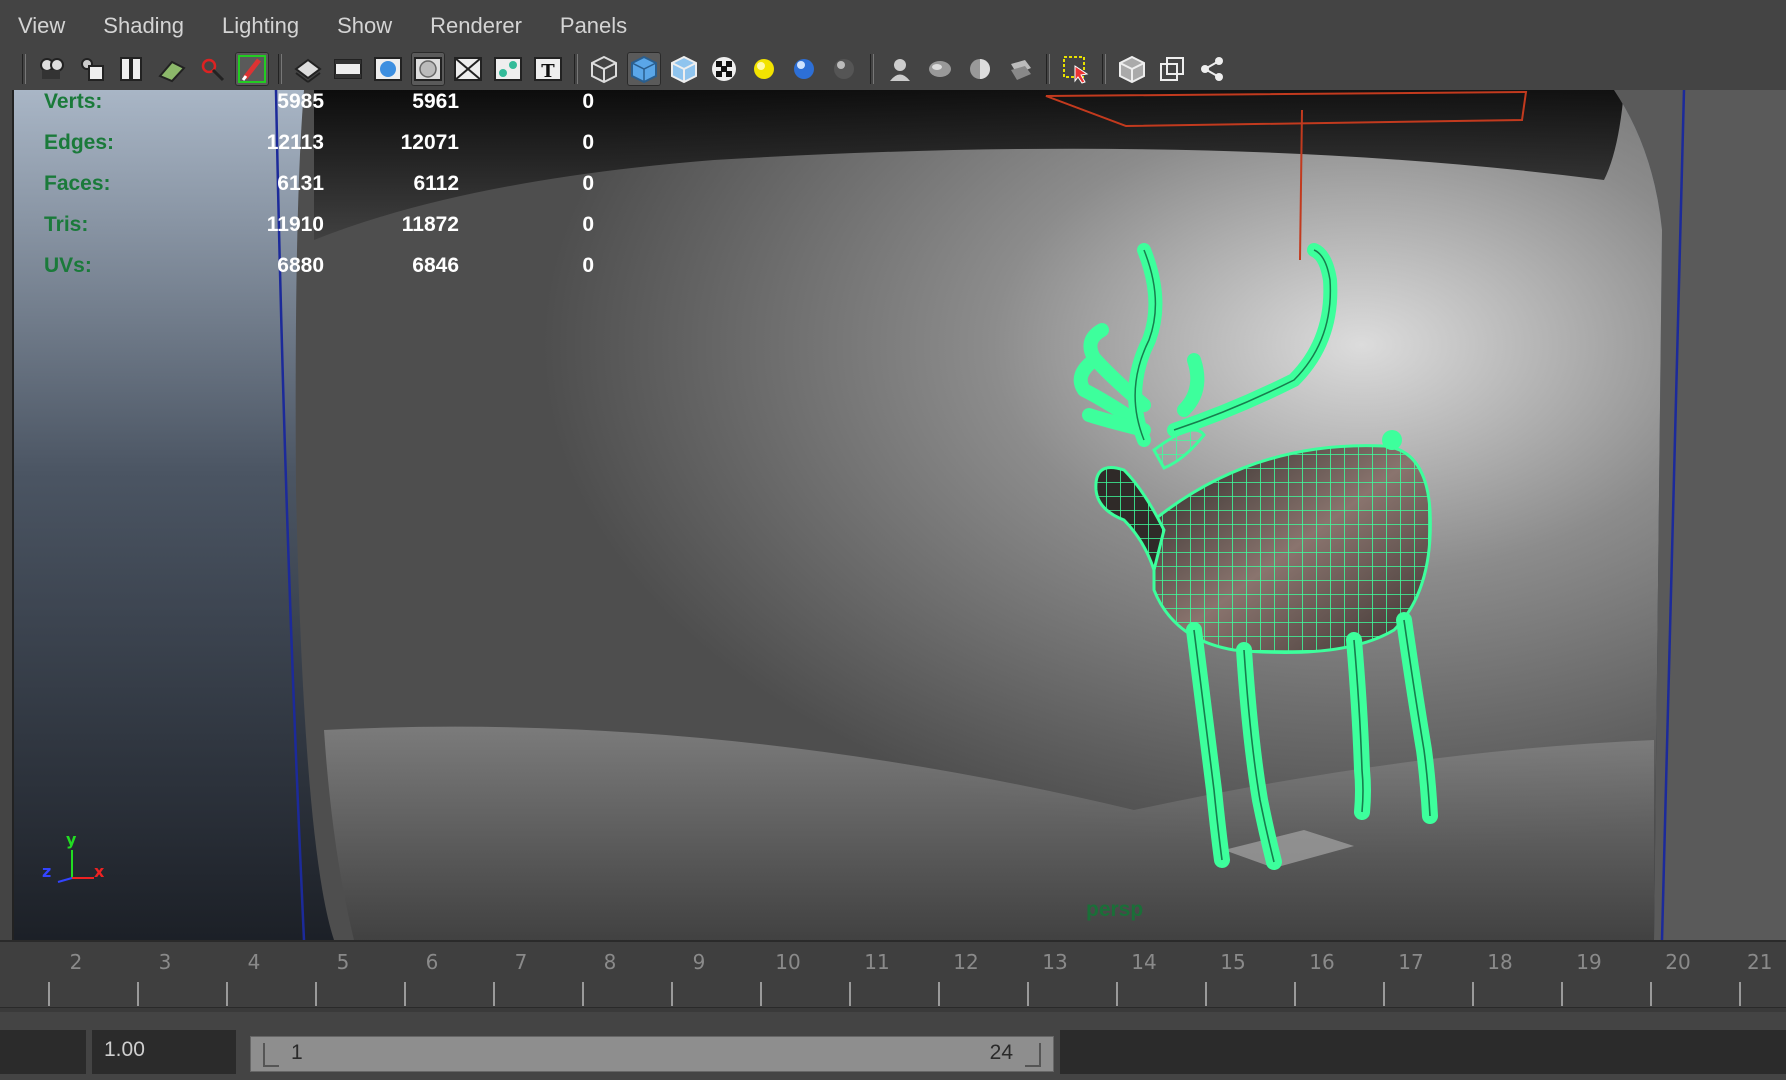 The image size is (1786, 1080). What do you see at coordinates (1132, 69) in the screenshot?
I see `xray-icon` at bounding box center [1132, 69].